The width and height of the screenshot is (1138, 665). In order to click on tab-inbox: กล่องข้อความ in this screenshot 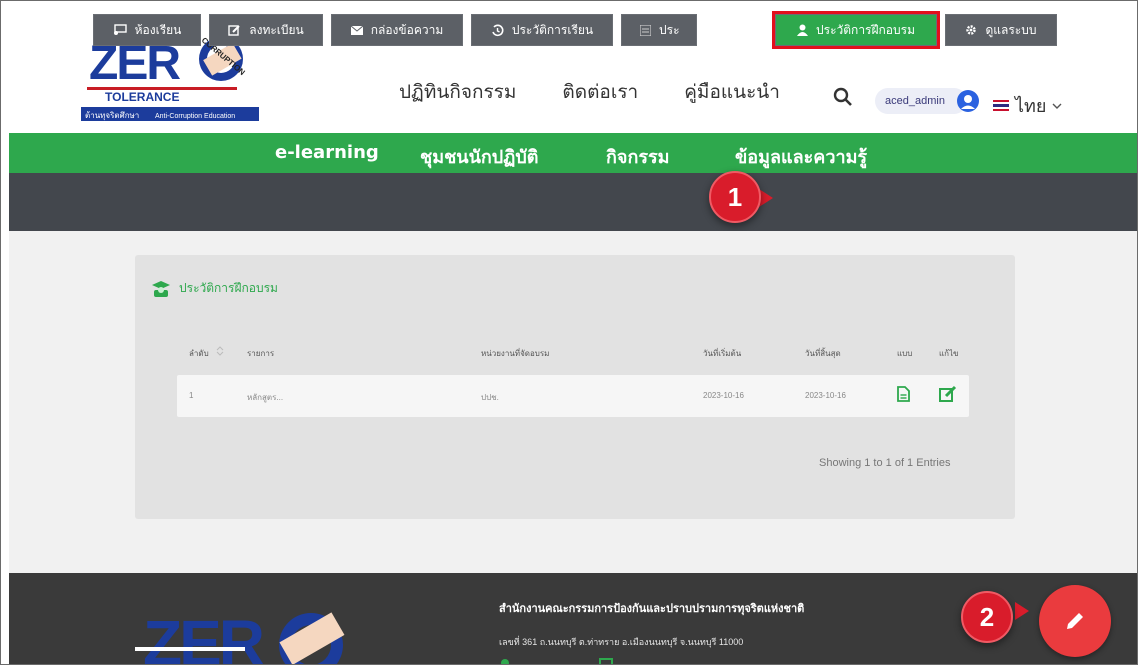, I will do `click(397, 30)`.